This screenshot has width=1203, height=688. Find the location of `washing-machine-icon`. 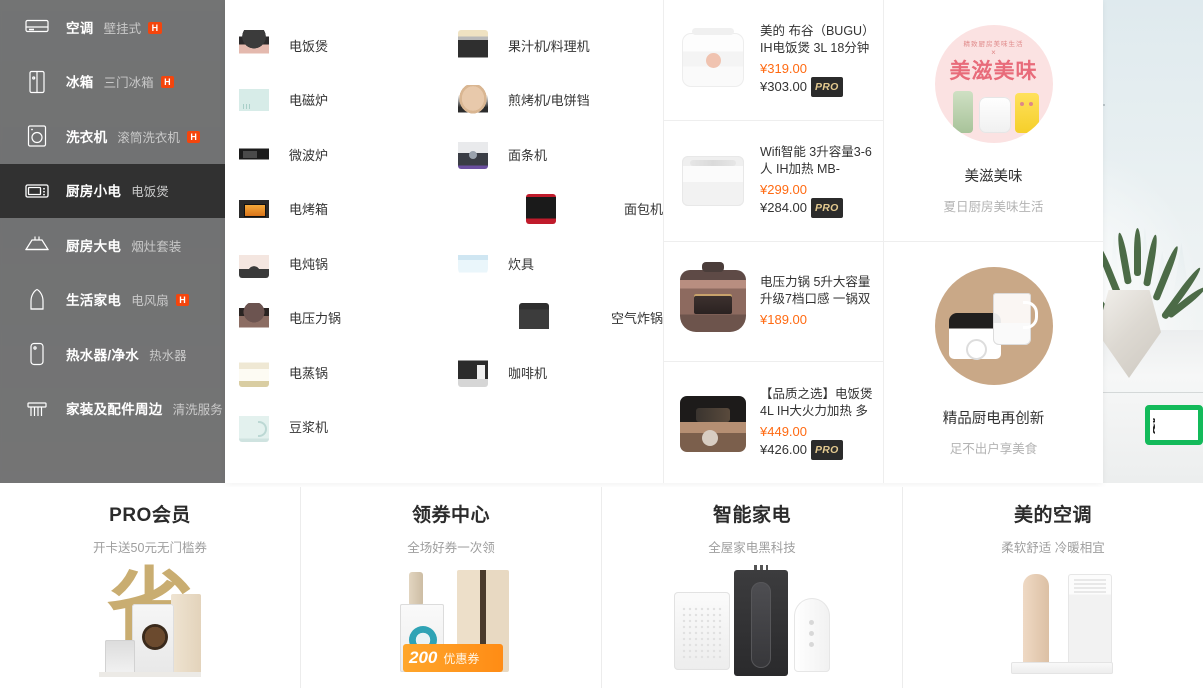

washing-machine-icon is located at coordinates (37, 136).